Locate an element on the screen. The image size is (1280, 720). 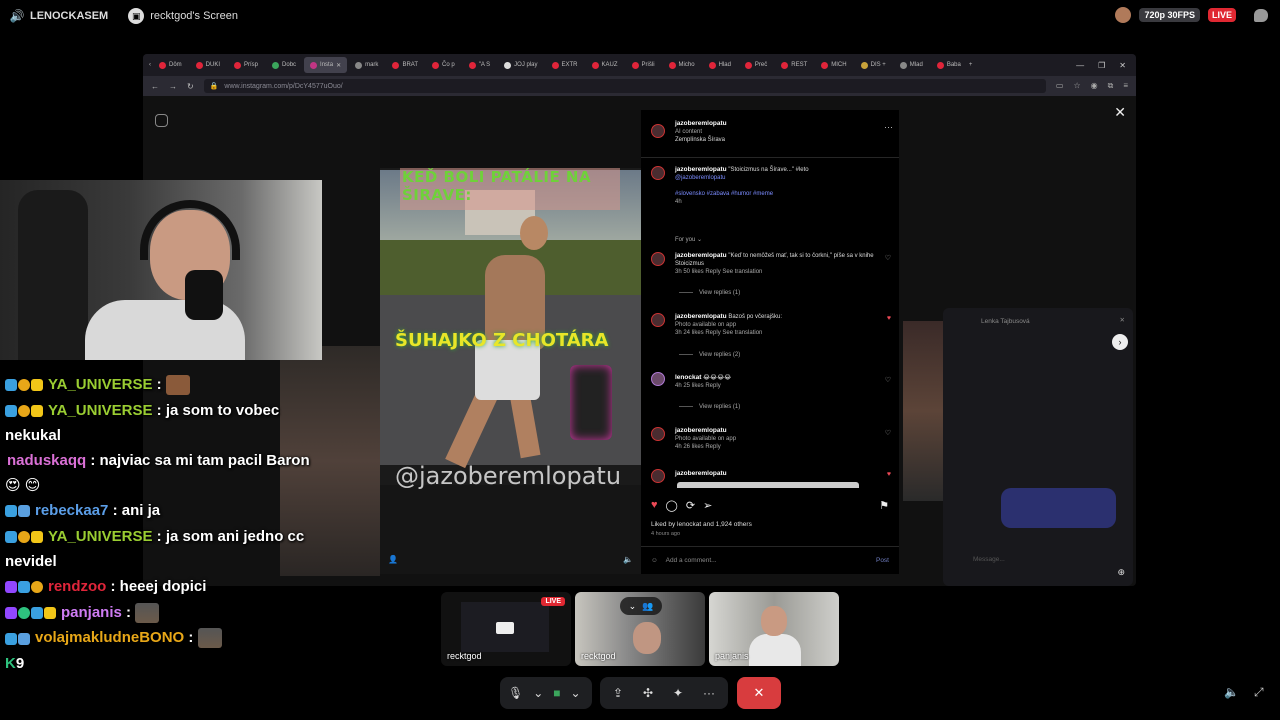
fullscreen-icon: ⤢ is located at coordinates (1259, 692).